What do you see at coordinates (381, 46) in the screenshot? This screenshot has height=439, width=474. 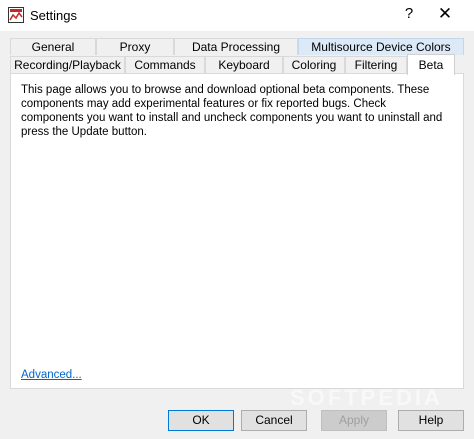 I see `tab-multisource-device-colors: Multisource Device Colors` at bounding box center [381, 46].